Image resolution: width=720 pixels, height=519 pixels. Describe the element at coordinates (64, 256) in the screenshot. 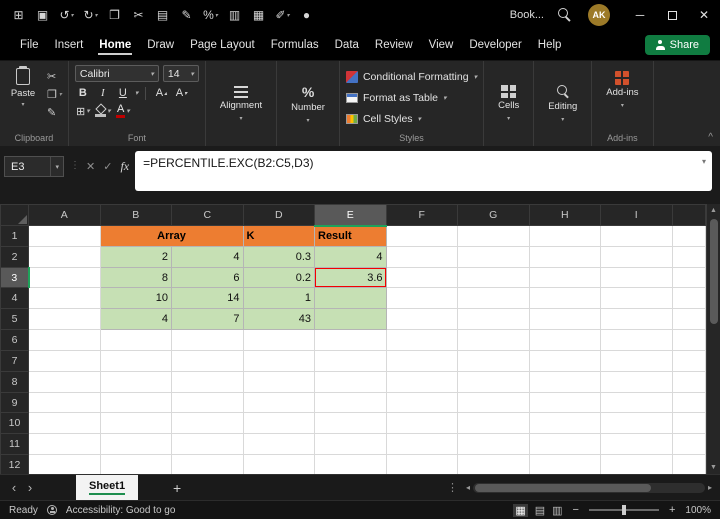

I see `cell-A2` at that location.